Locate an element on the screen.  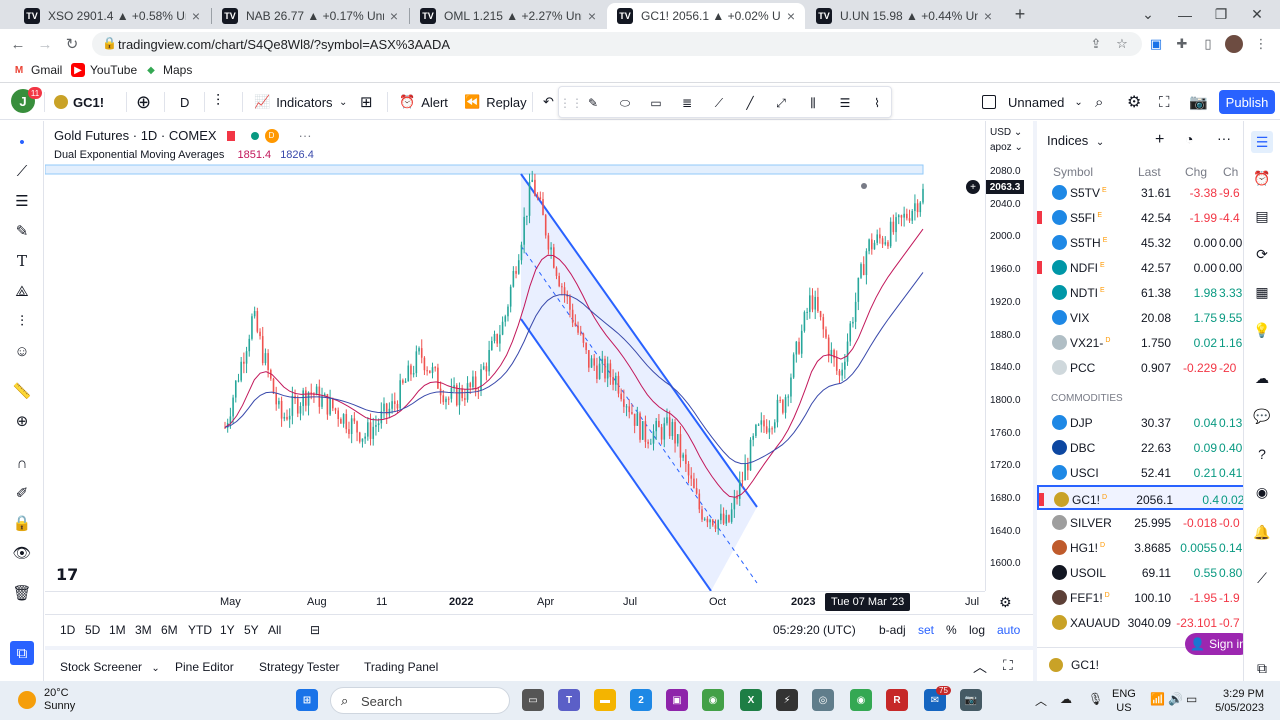
watchlist-row: NDFI E 42.57 0.00 0.00 is located at coordinates (1140, 267).